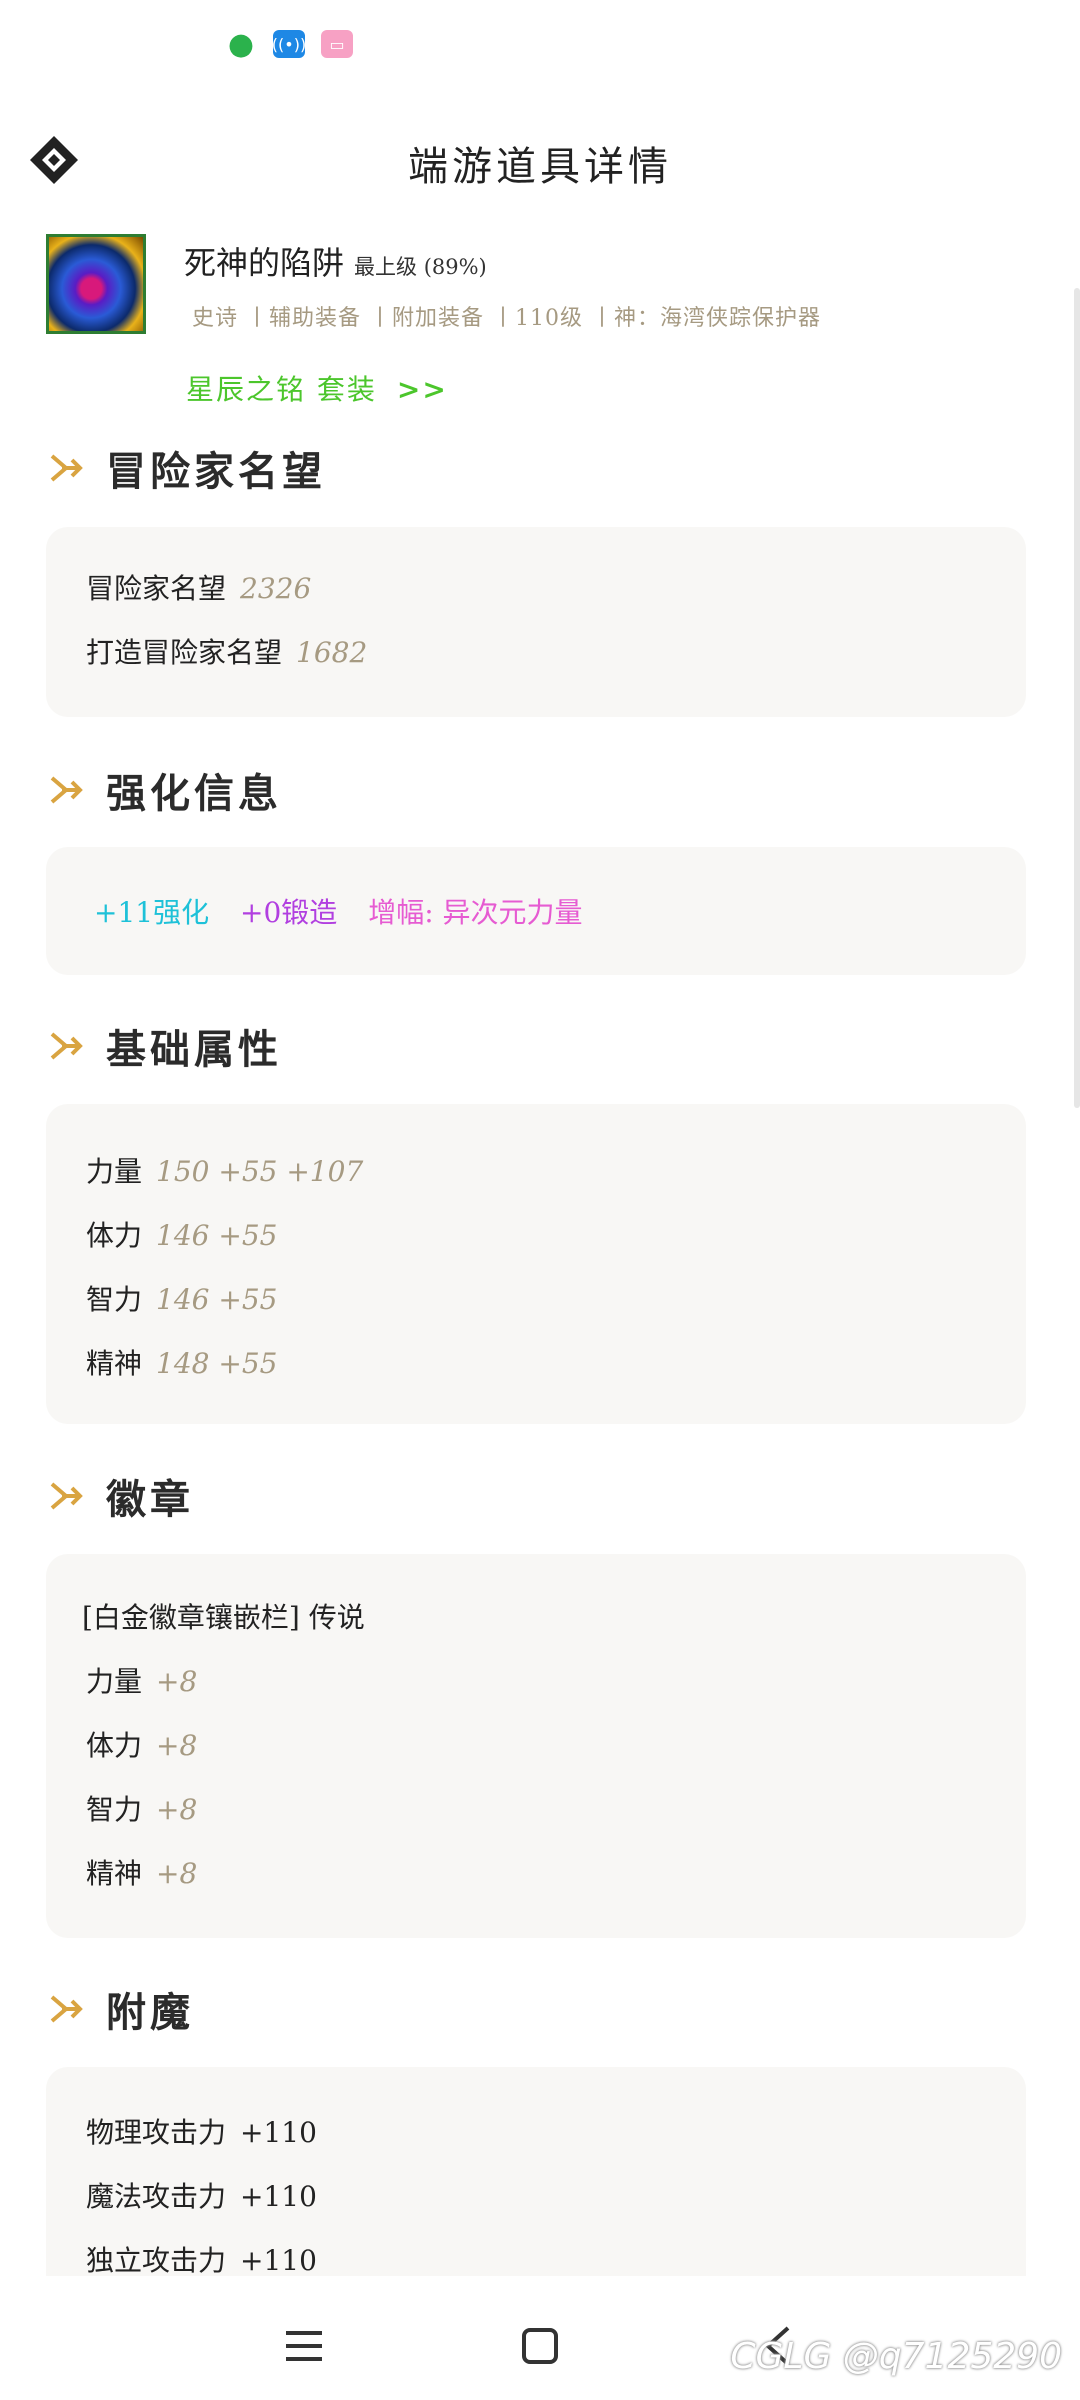  What do you see at coordinates (194, 793) in the screenshot?
I see `section-title-text: 强化信息` at bounding box center [194, 793].